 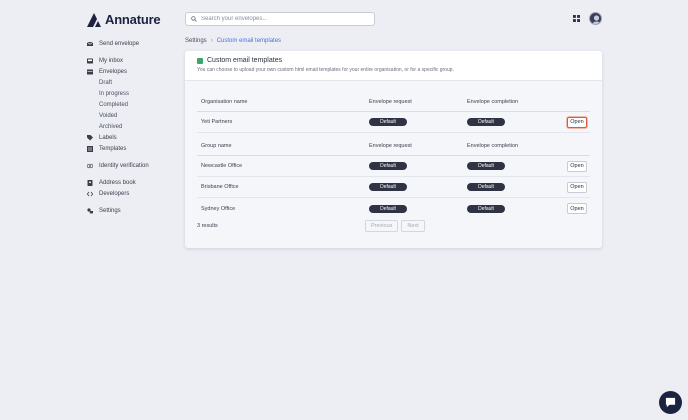 What do you see at coordinates (133, 19) in the screenshot?
I see `brand-name: Annature` at bounding box center [133, 19].